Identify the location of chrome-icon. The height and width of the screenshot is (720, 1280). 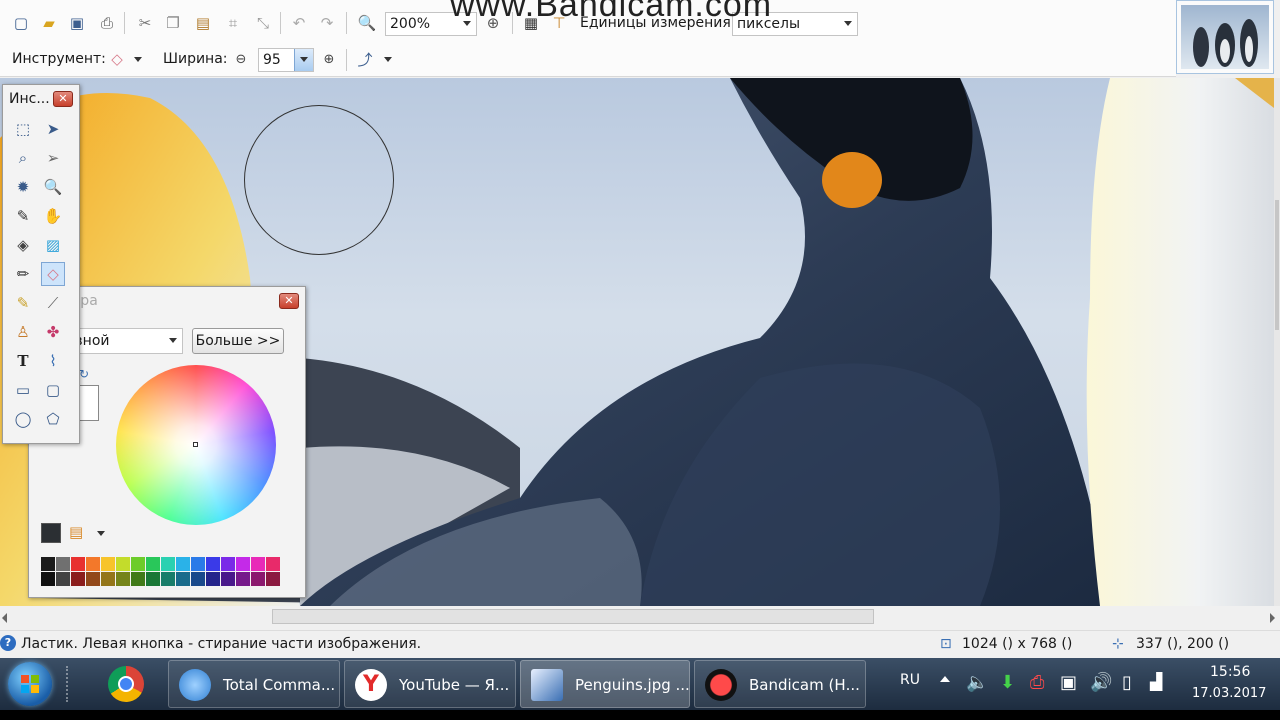
(126, 684).